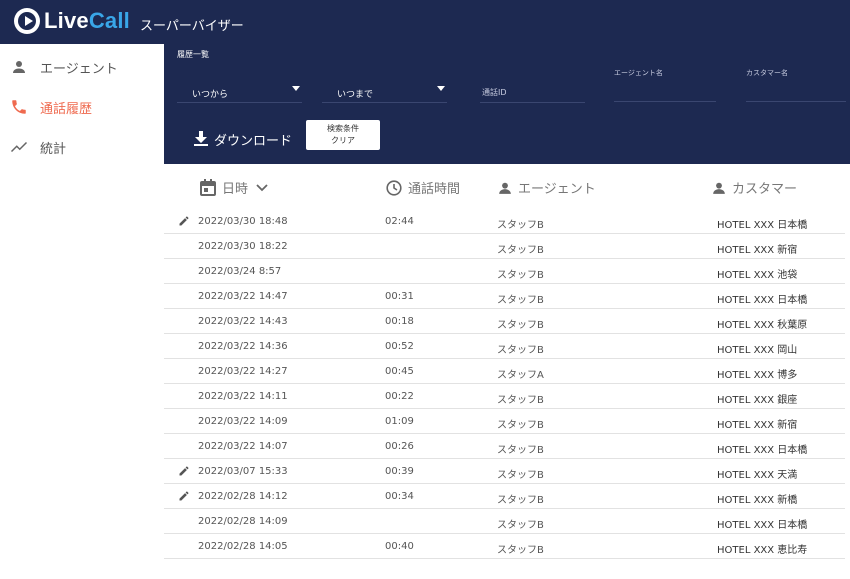 The width and height of the screenshot is (850, 579). What do you see at coordinates (79, 69) in the screenshot?
I see `sidebar-item-label: エージェント` at bounding box center [79, 69].